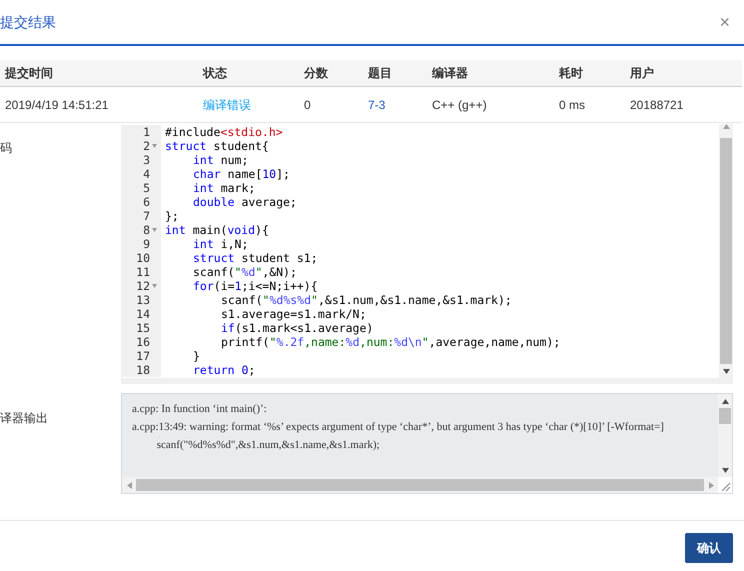 The height and width of the screenshot is (571, 744). Describe the element at coordinates (572, 105) in the screenshot. I see `table-cell: 0 ms` at that location.